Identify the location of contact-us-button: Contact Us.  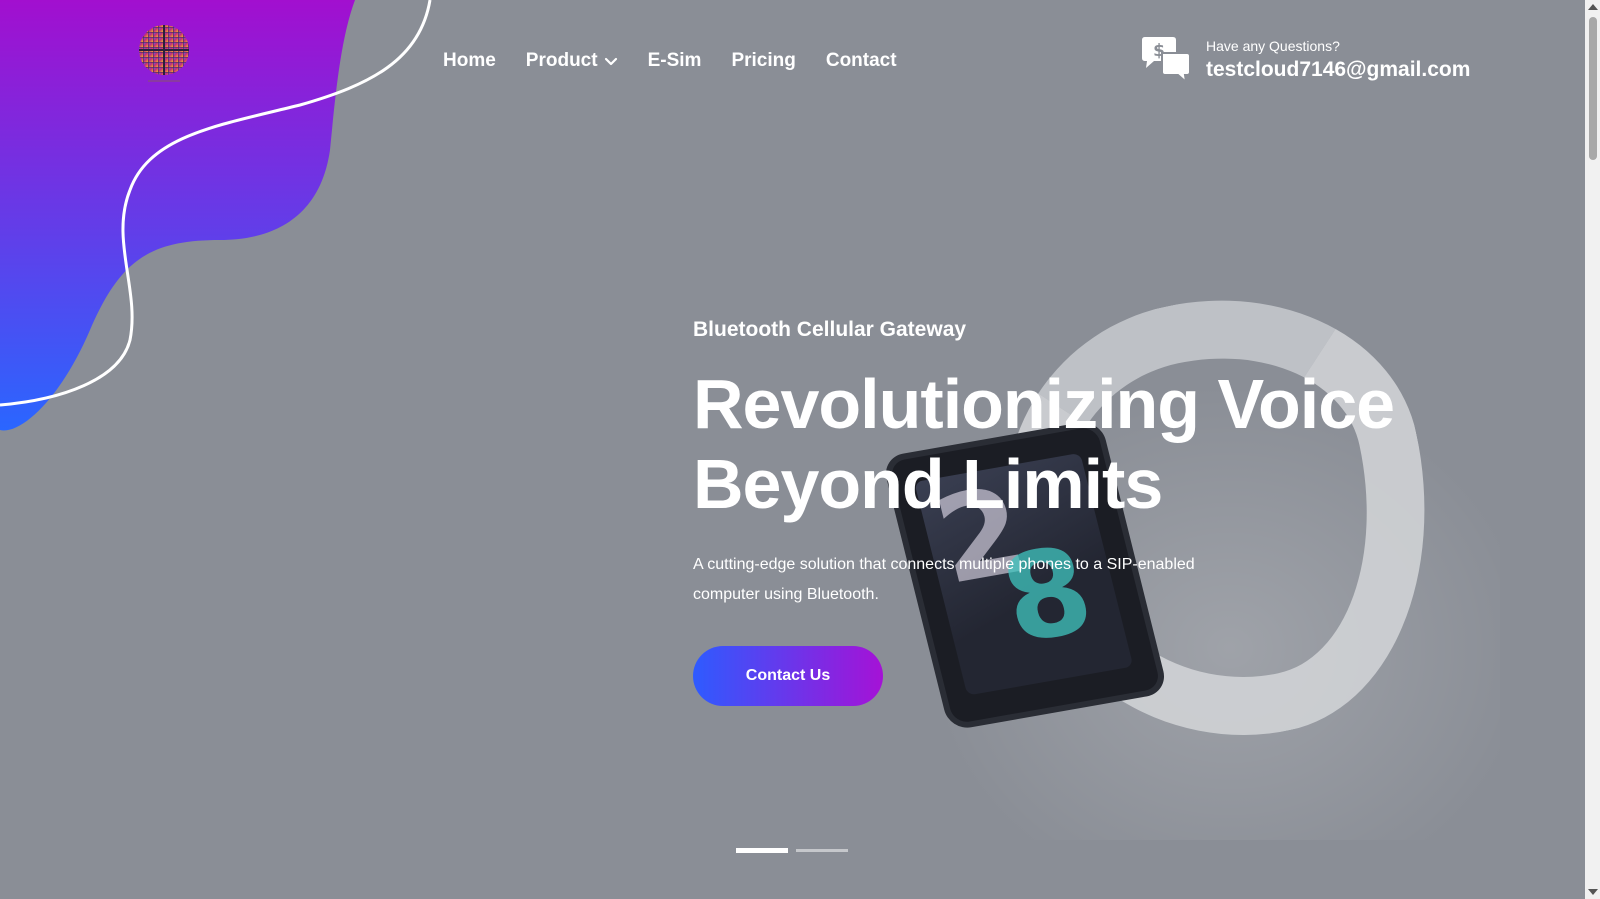
(788, 676).